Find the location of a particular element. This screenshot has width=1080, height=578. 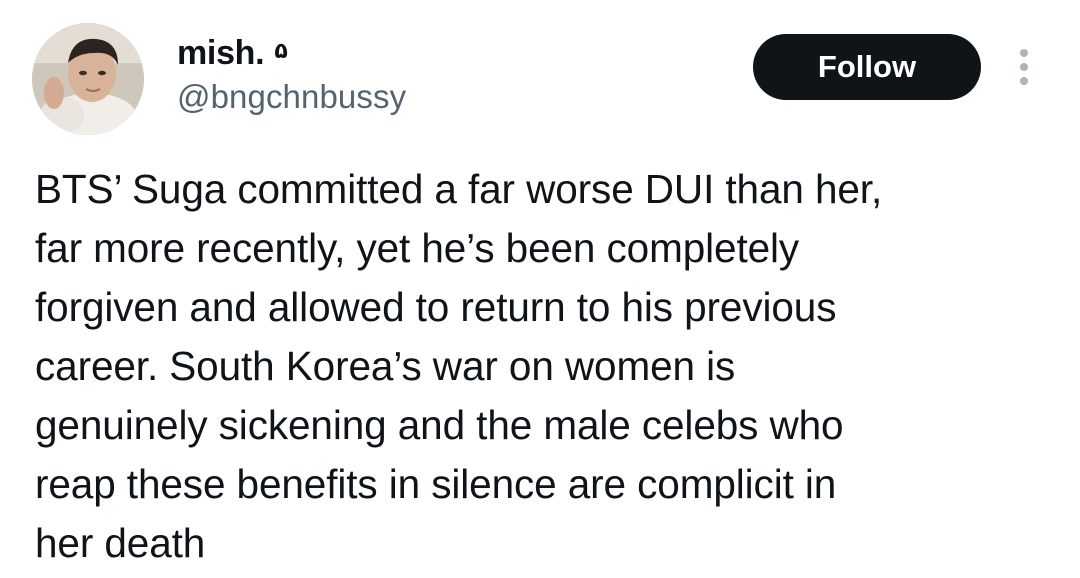

display-name: mish. is located at coordinates (221, 53).